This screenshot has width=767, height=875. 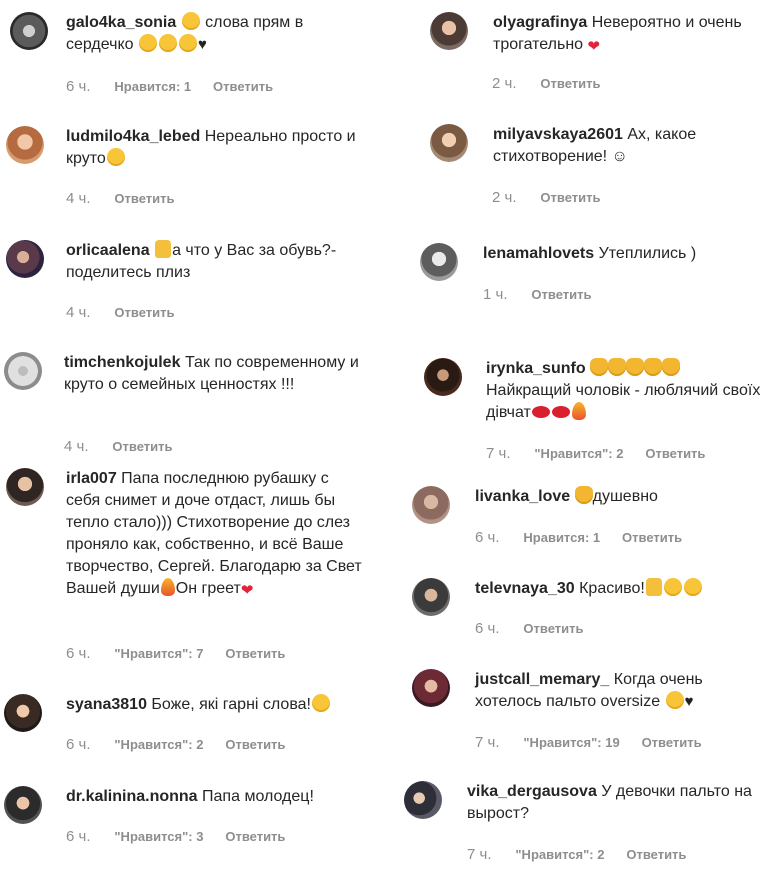 I want to click on comment-meta: 6 ч. Нравится: 1 Ответить, so click(x=587, y=537).